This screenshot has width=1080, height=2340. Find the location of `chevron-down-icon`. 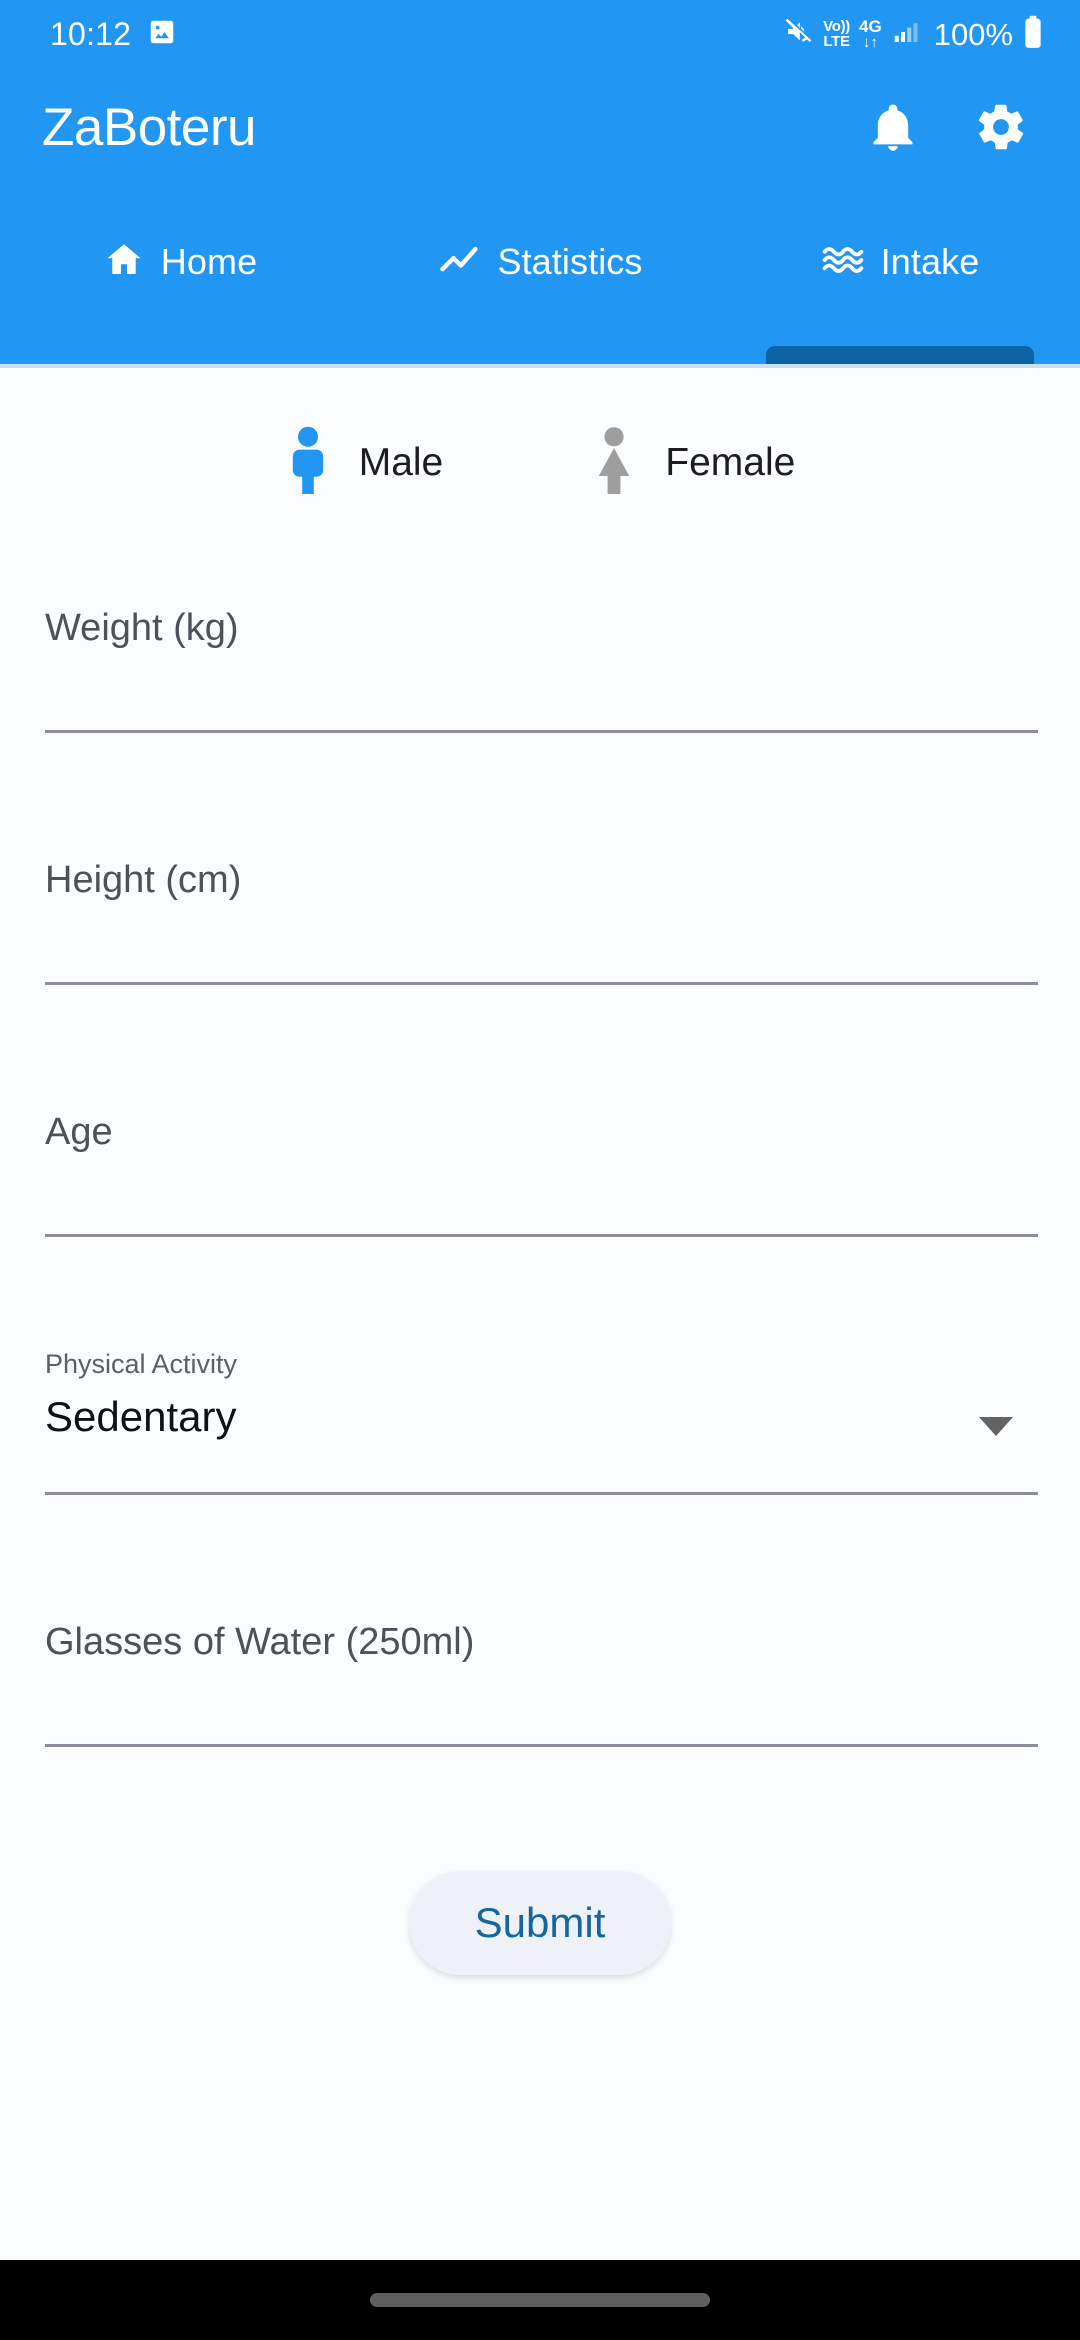

chevron-down-icon is located at coordinates (996, 1426).